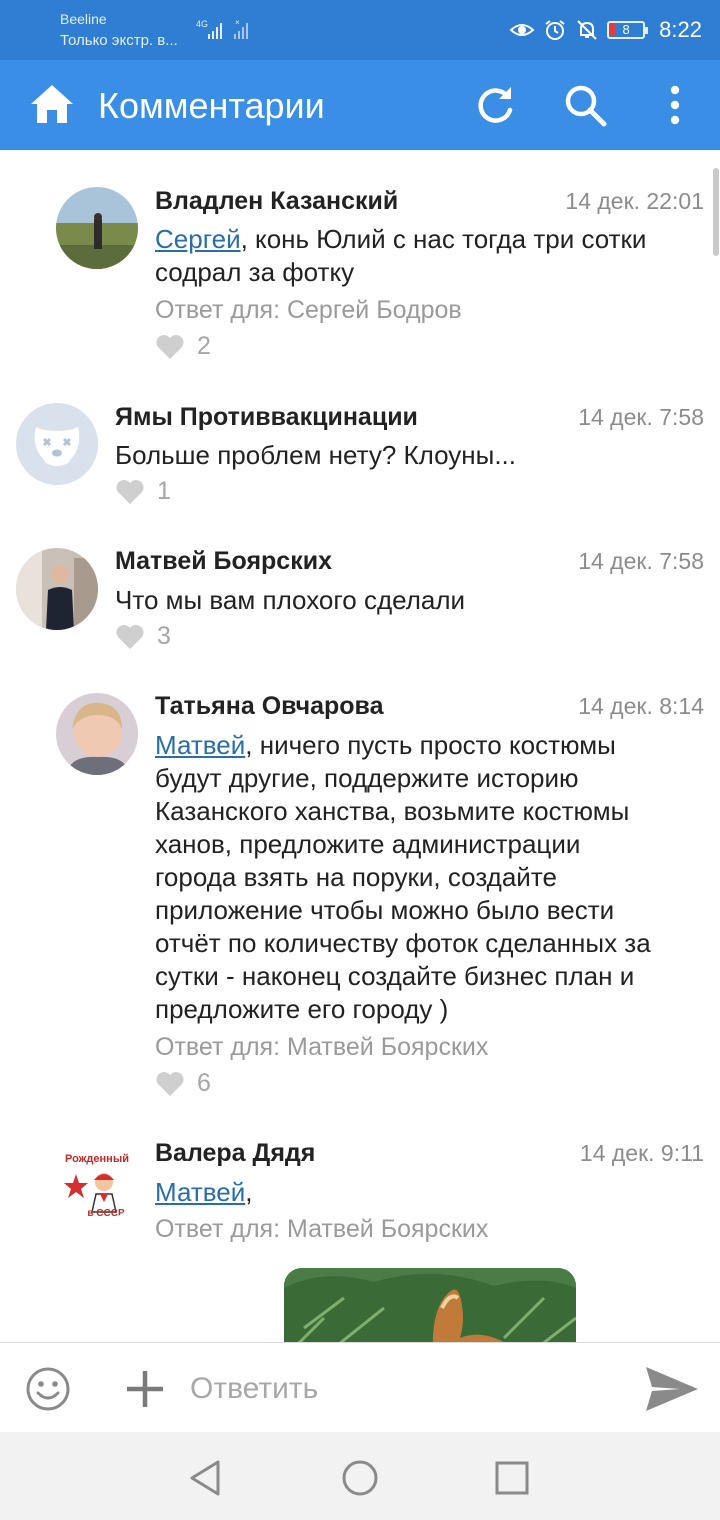 This screenshot has height=1520, width=720. Describe the element at coordinates (145, 1389) in the screenshot. I see `plus-icon` at that location.